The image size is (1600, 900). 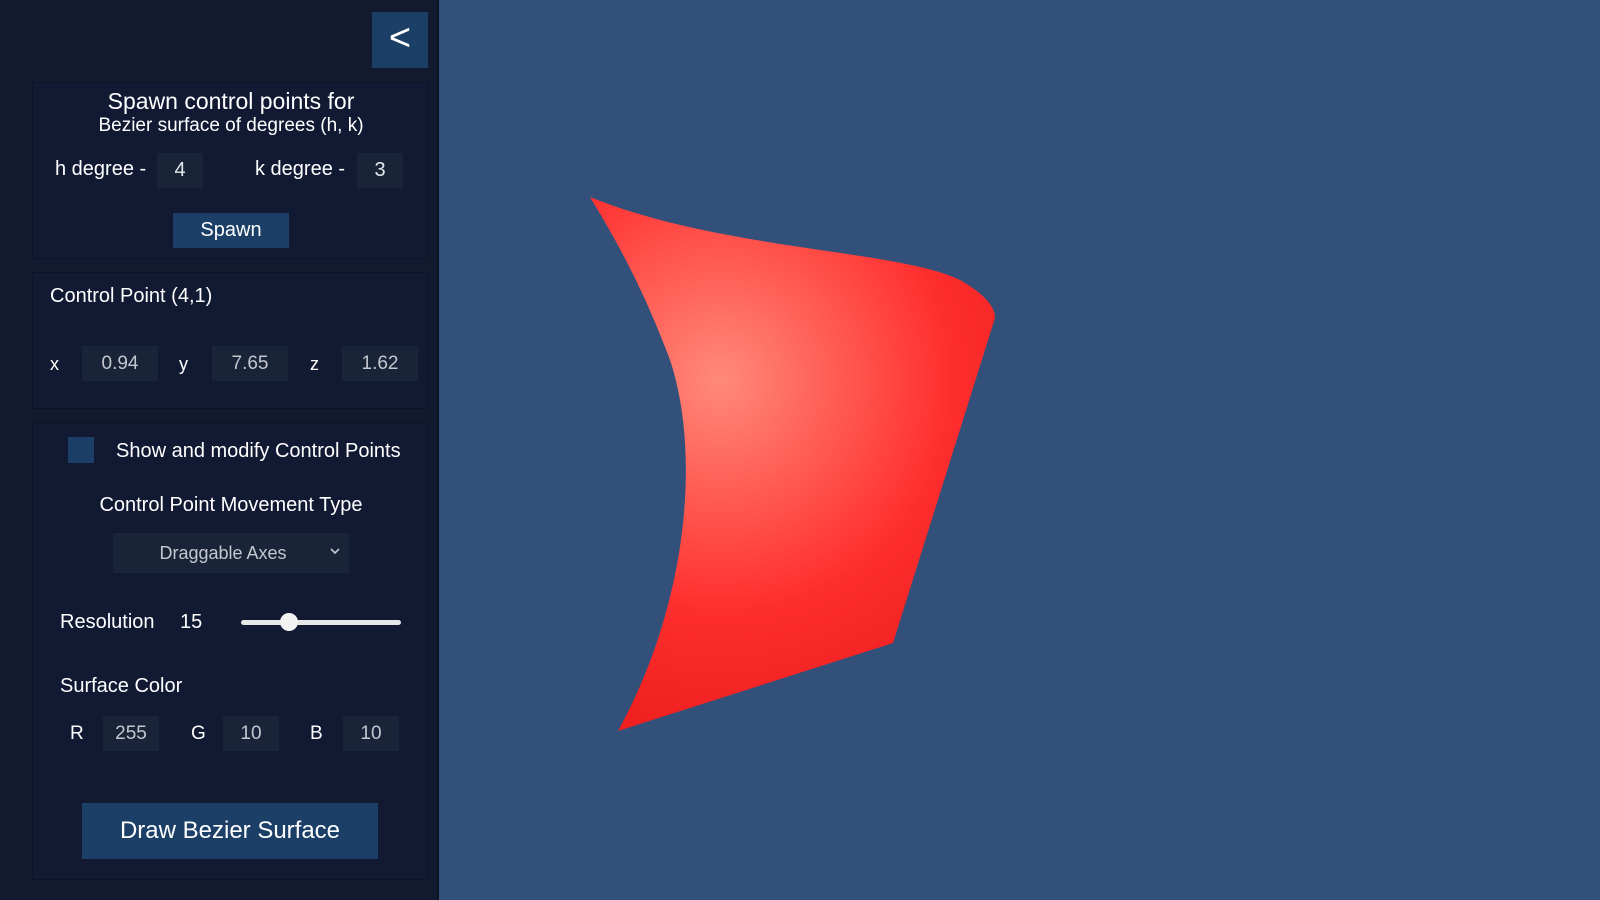 I want to click on resolution-slider, so click(x=321, y=622).